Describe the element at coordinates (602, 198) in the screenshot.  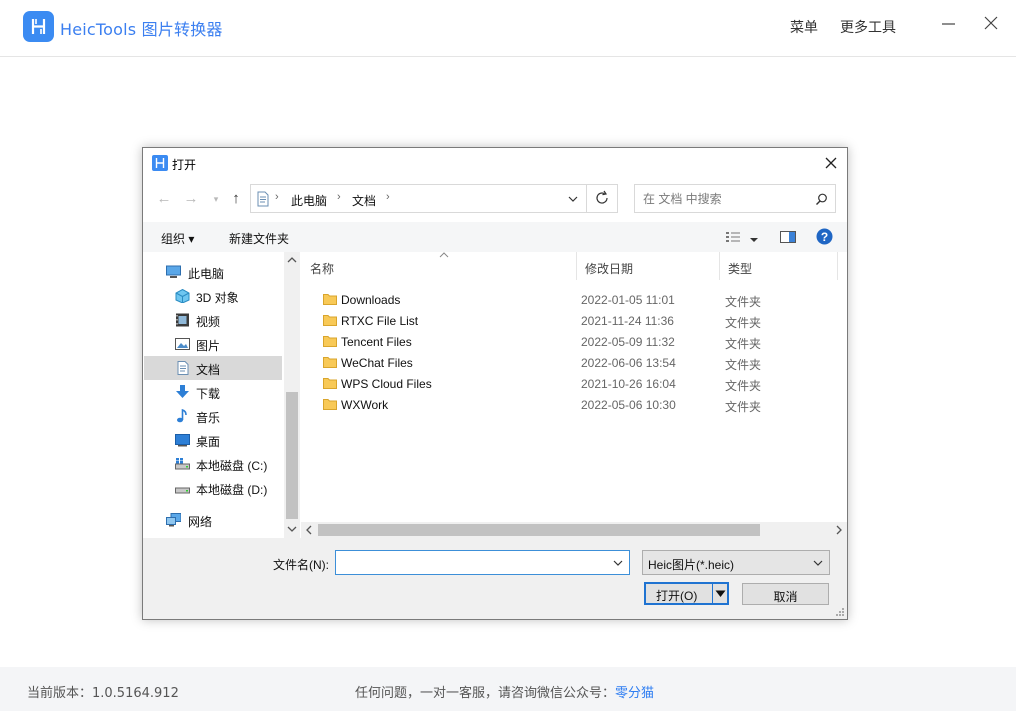
I see `refresh-icon` at that location.